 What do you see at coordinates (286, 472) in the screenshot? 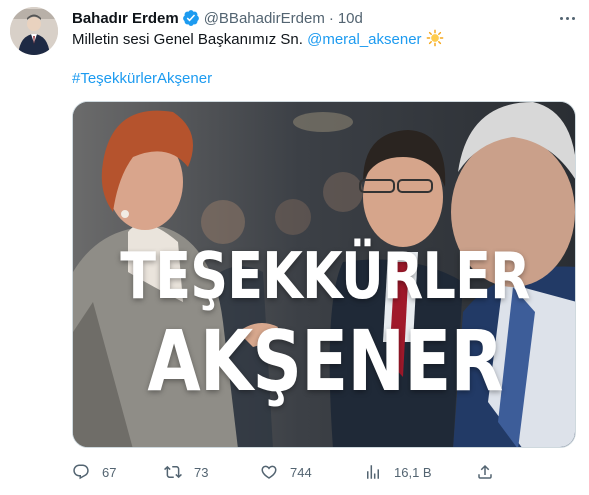
I see `like-button: 744` at bounding box center [286, 472].